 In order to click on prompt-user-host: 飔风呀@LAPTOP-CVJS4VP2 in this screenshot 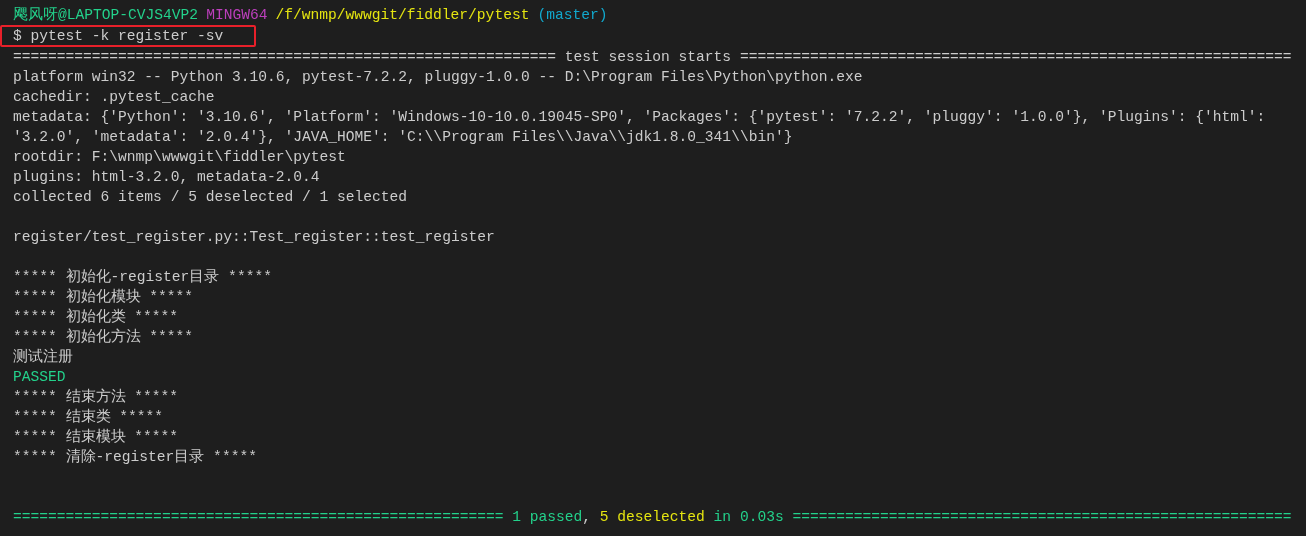, I will do `click(106, 15)`.